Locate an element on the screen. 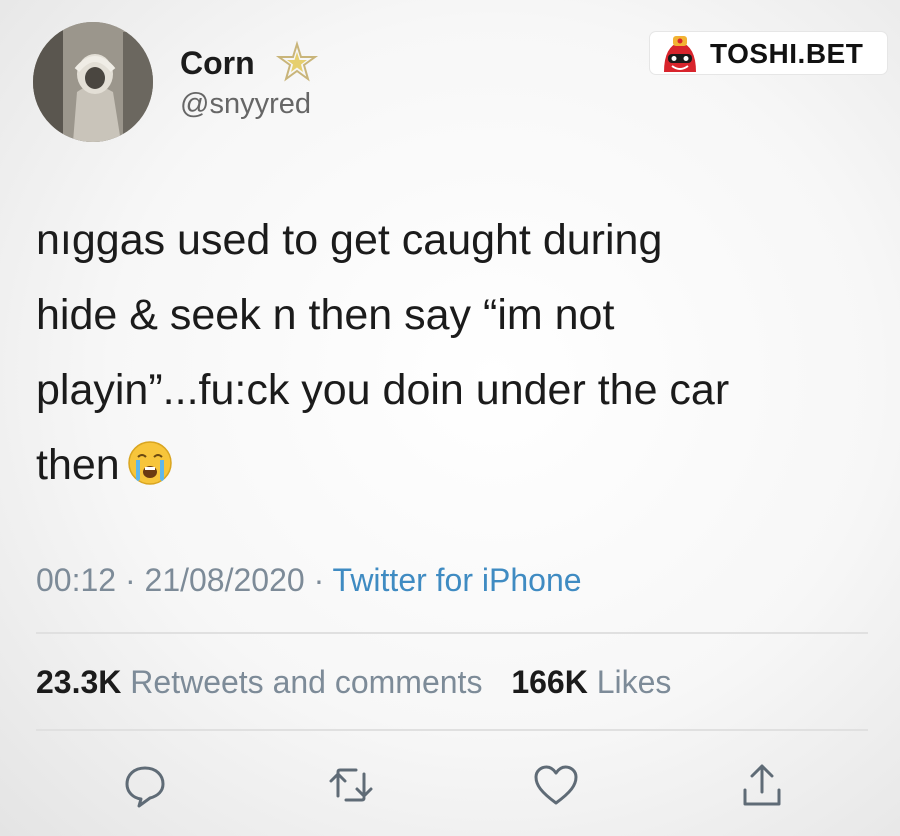  author-handle: @snyyred is located at coordinates (245, 104).